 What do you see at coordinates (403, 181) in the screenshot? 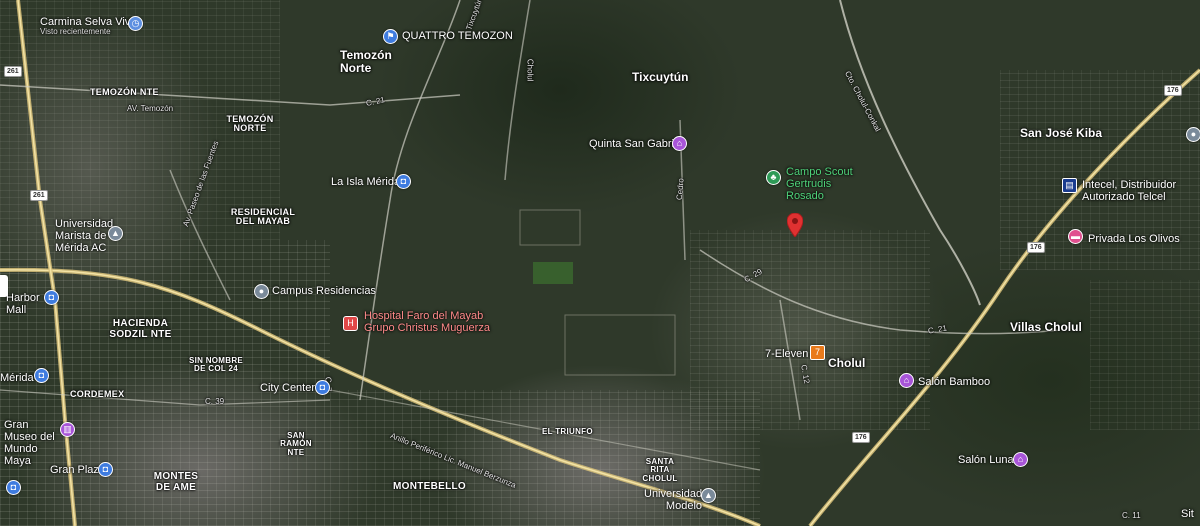
I see `shopping-pin-icon: ◘` at bounding box center [403, 181].